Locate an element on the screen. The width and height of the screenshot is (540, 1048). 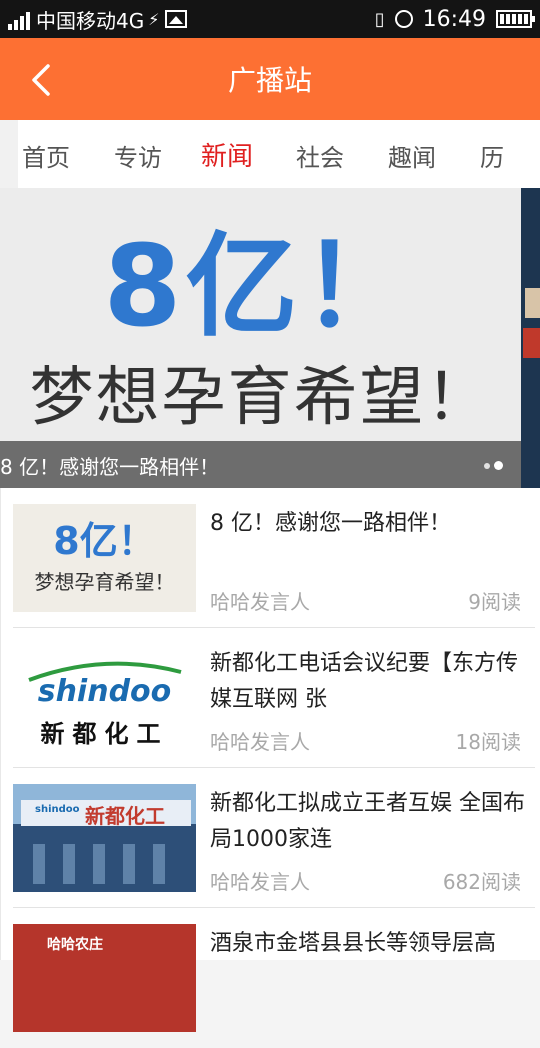
thumb-text: 8亿！ is located at coordinates (104, 541).